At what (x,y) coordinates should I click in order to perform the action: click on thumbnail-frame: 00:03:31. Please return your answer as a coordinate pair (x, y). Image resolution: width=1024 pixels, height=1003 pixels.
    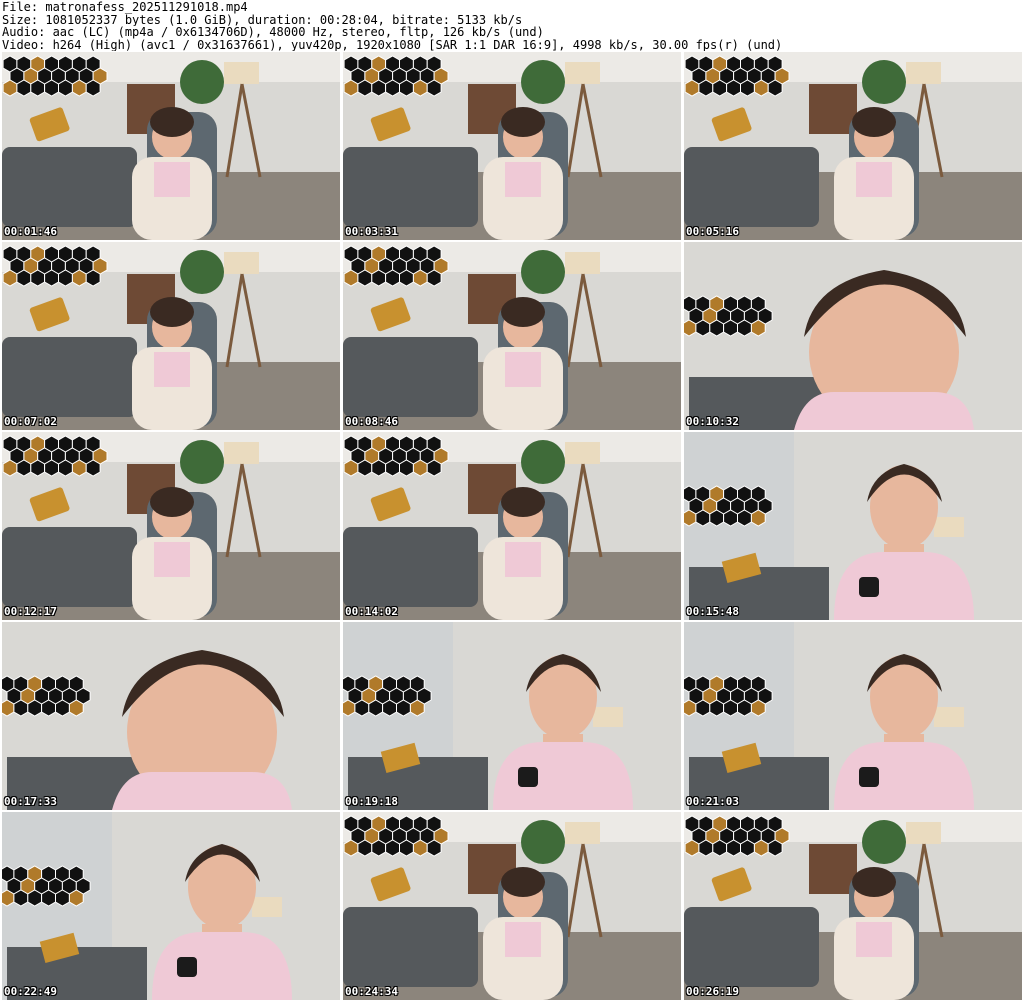
    Looking at the image, I should click on (512, 146).